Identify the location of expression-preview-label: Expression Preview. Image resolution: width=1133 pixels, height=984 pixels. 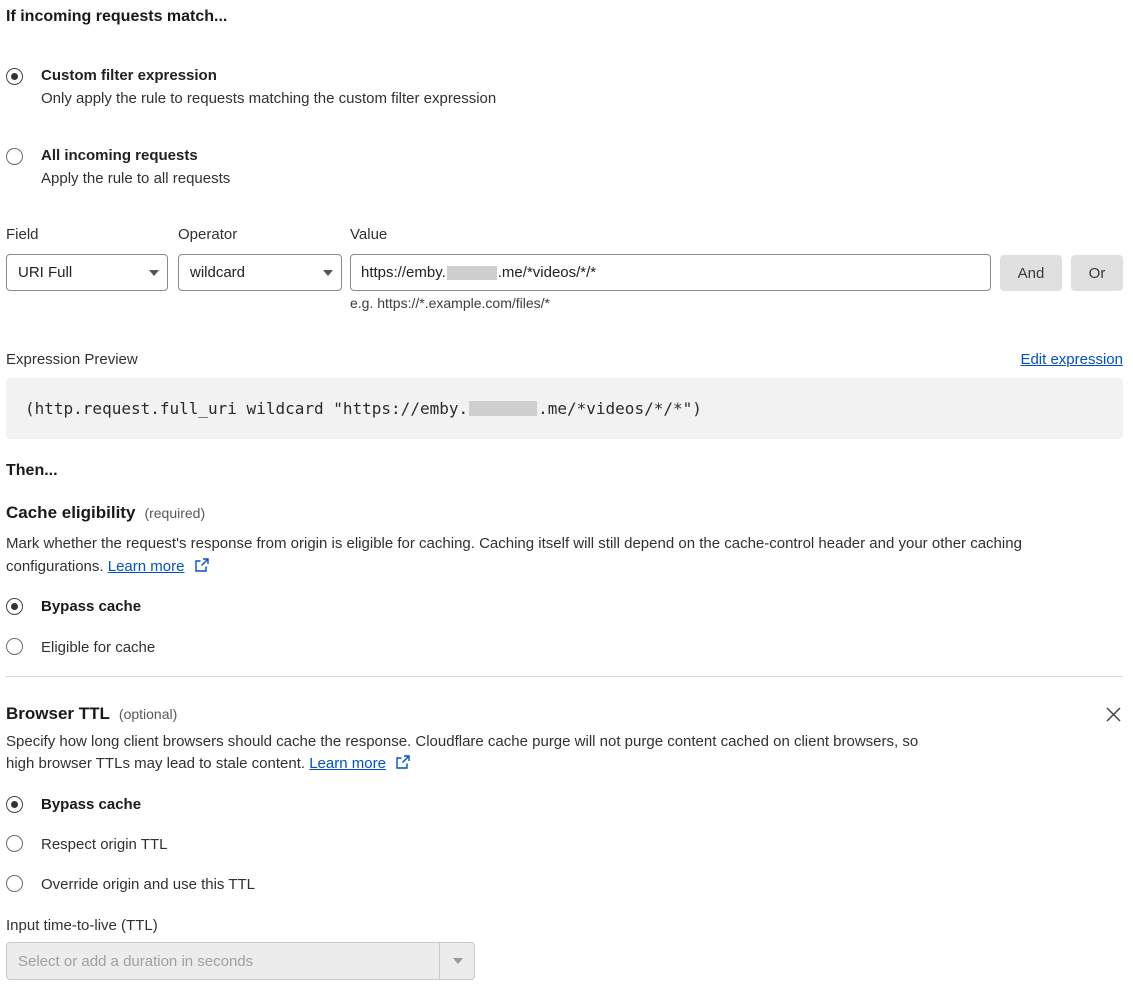
(72, 359).